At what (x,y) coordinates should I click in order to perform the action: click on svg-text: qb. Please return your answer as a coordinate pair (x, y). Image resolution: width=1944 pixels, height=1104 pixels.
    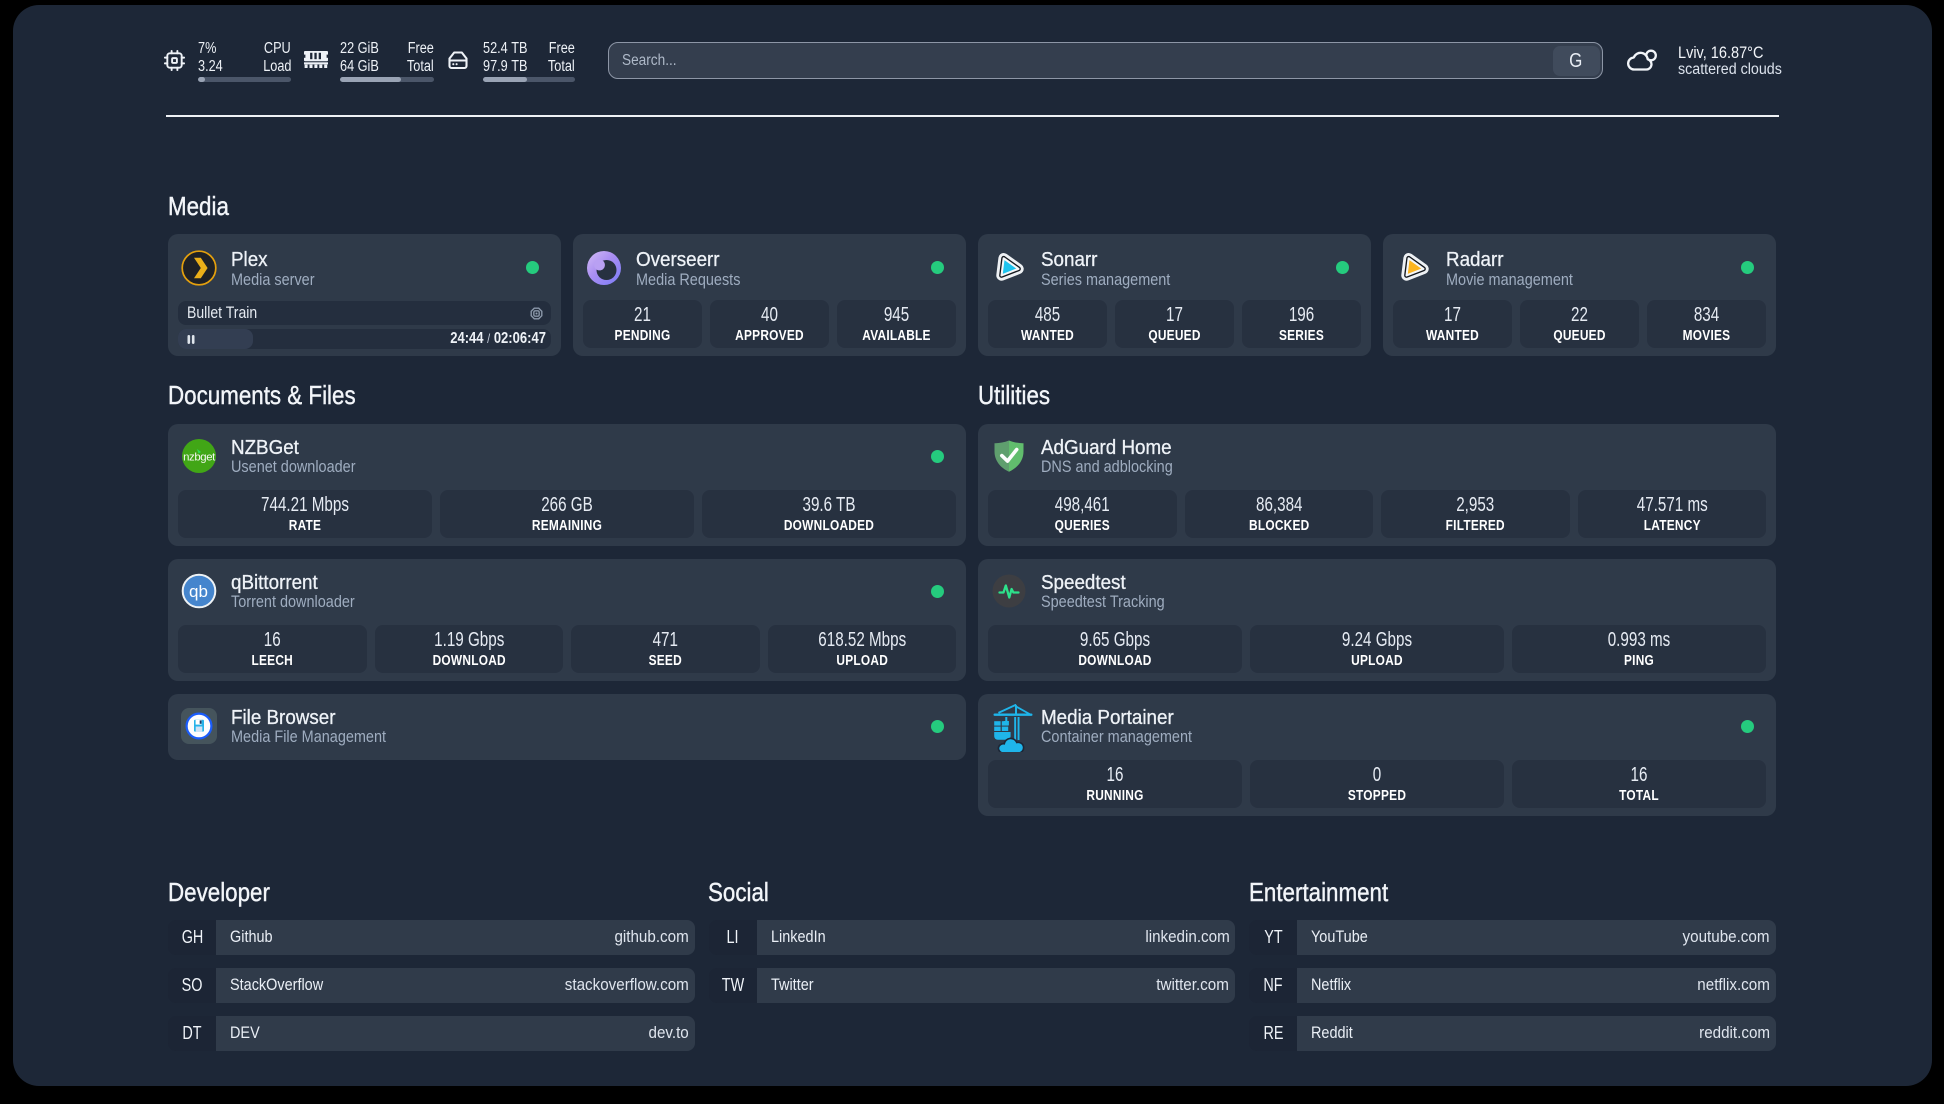
    Looking at the image, I should click on (198, 591).